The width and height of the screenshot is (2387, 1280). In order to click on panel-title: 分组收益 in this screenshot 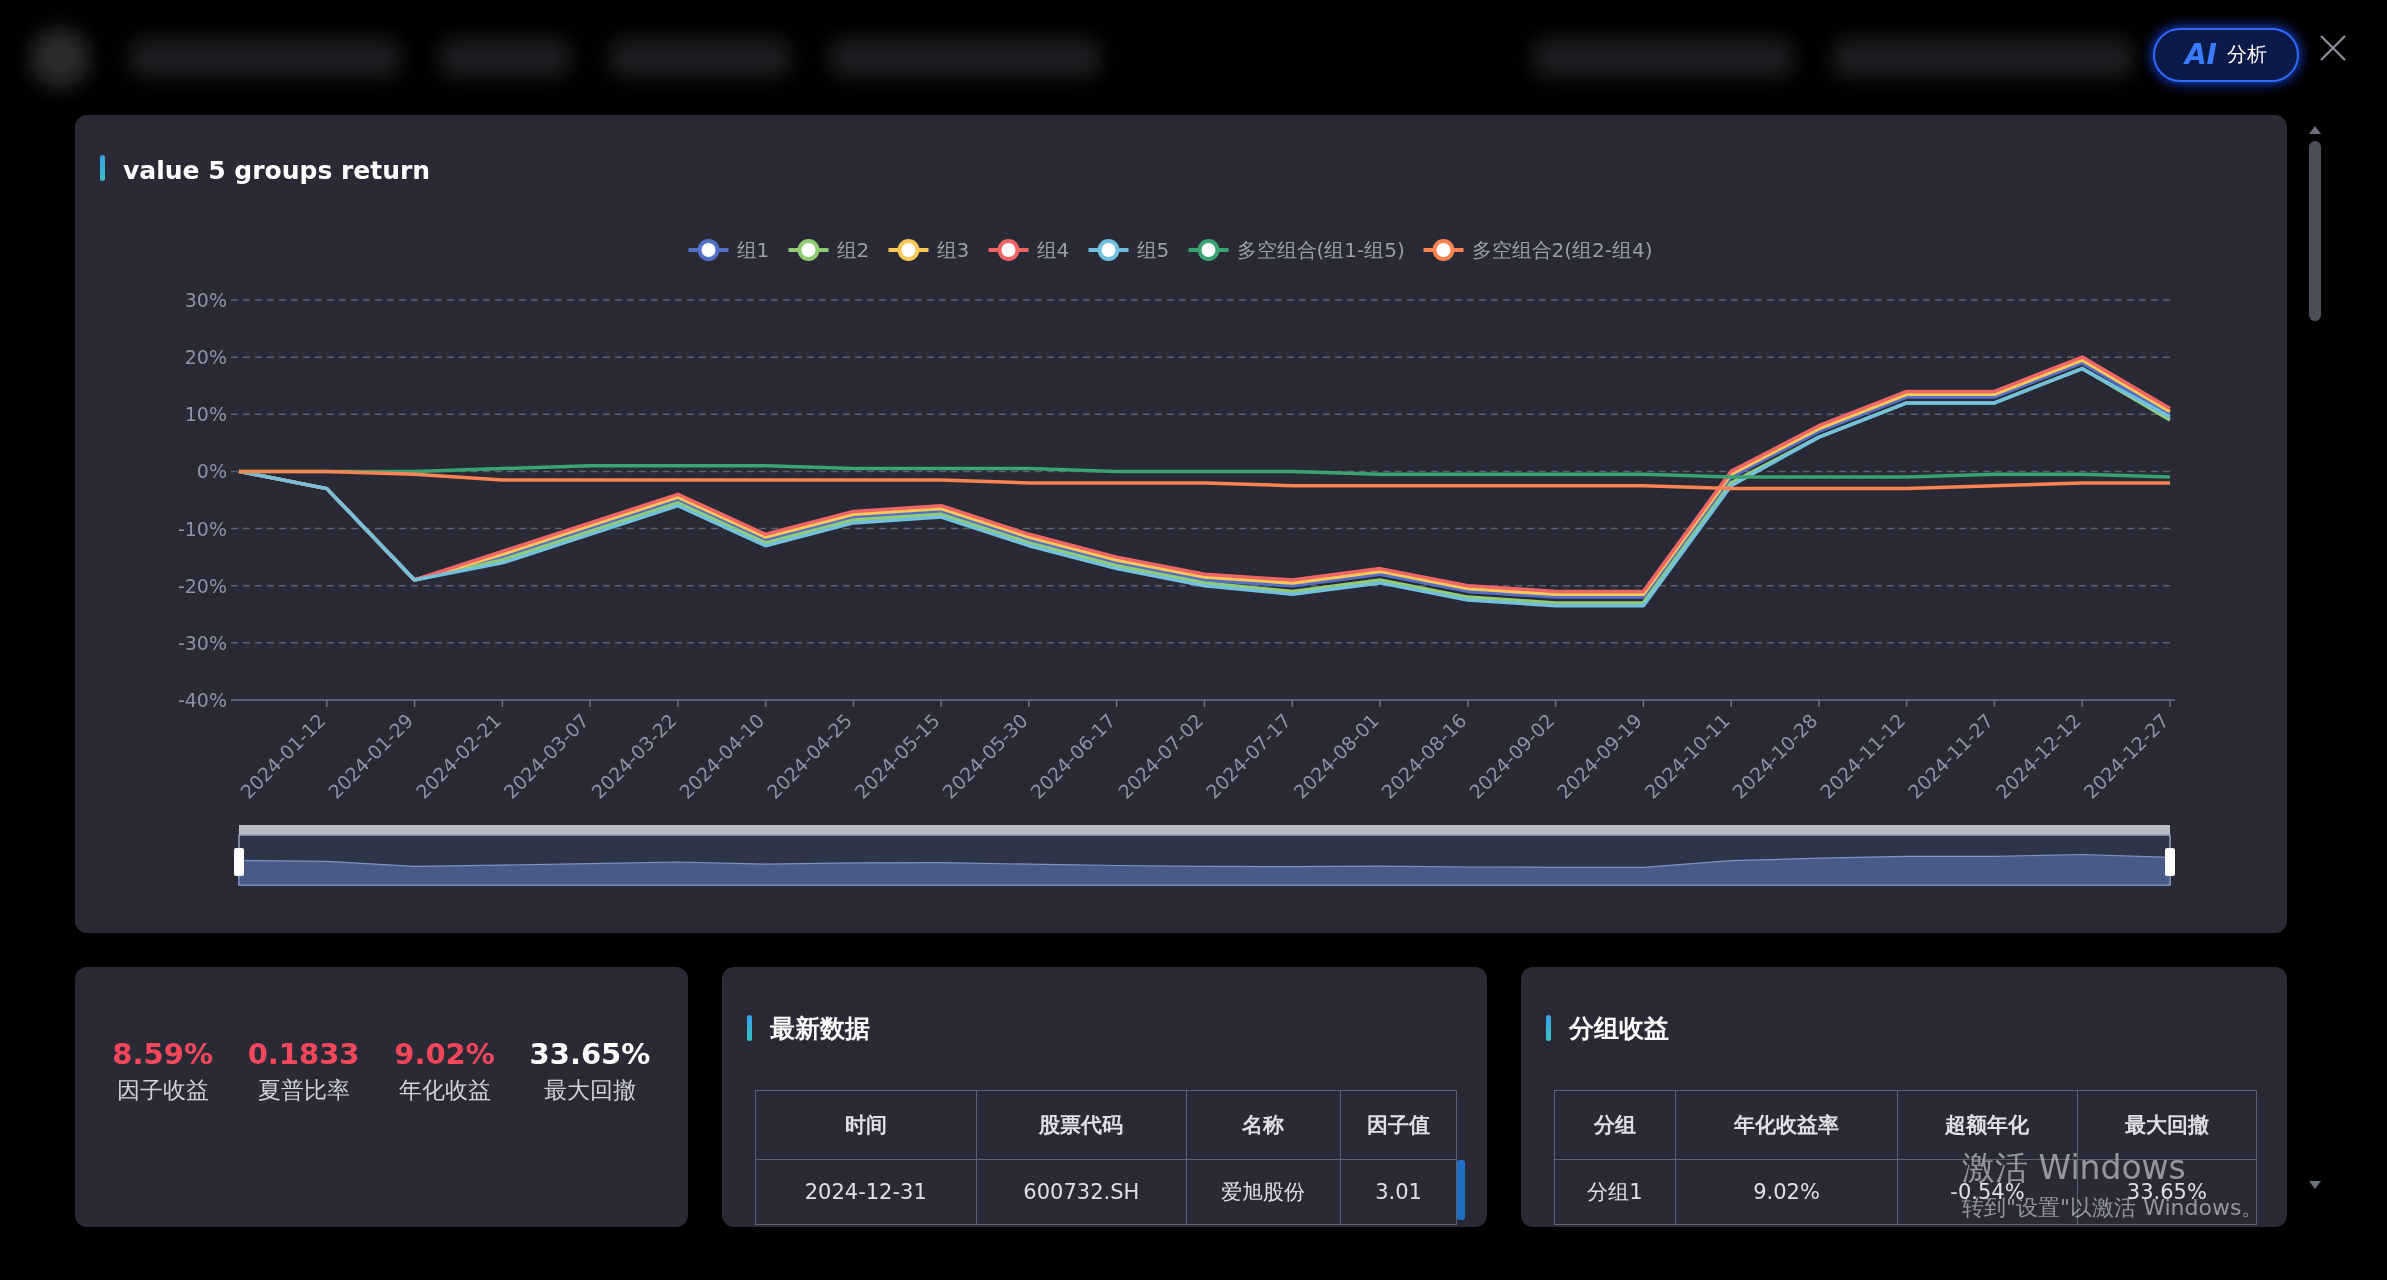, I will do `click(1619, 1029)`.